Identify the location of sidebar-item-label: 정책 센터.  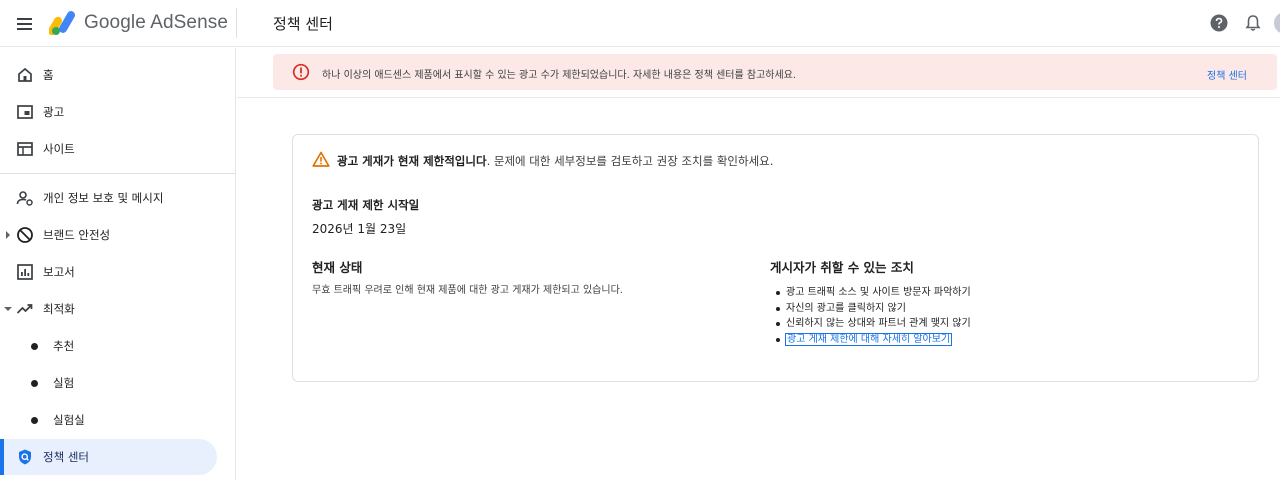
(66, 457).